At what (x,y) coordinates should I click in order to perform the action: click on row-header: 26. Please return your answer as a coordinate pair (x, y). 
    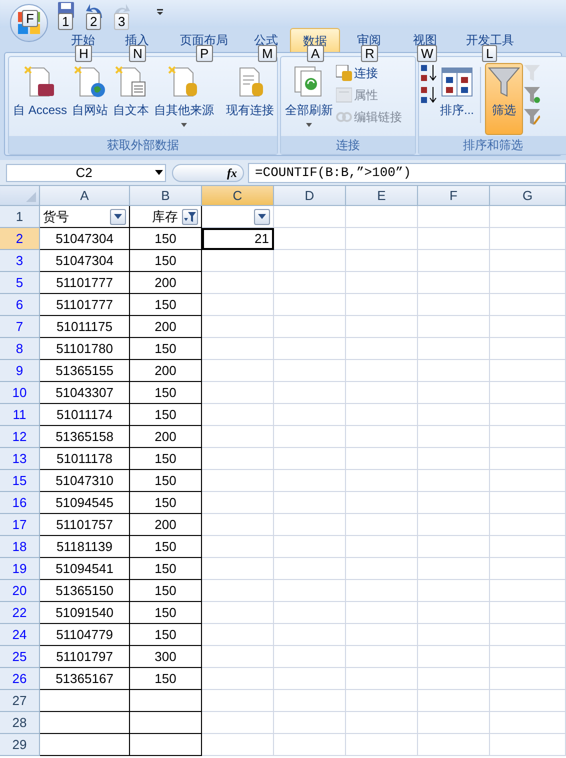
    Looking at the image, I should click on (20, 679).